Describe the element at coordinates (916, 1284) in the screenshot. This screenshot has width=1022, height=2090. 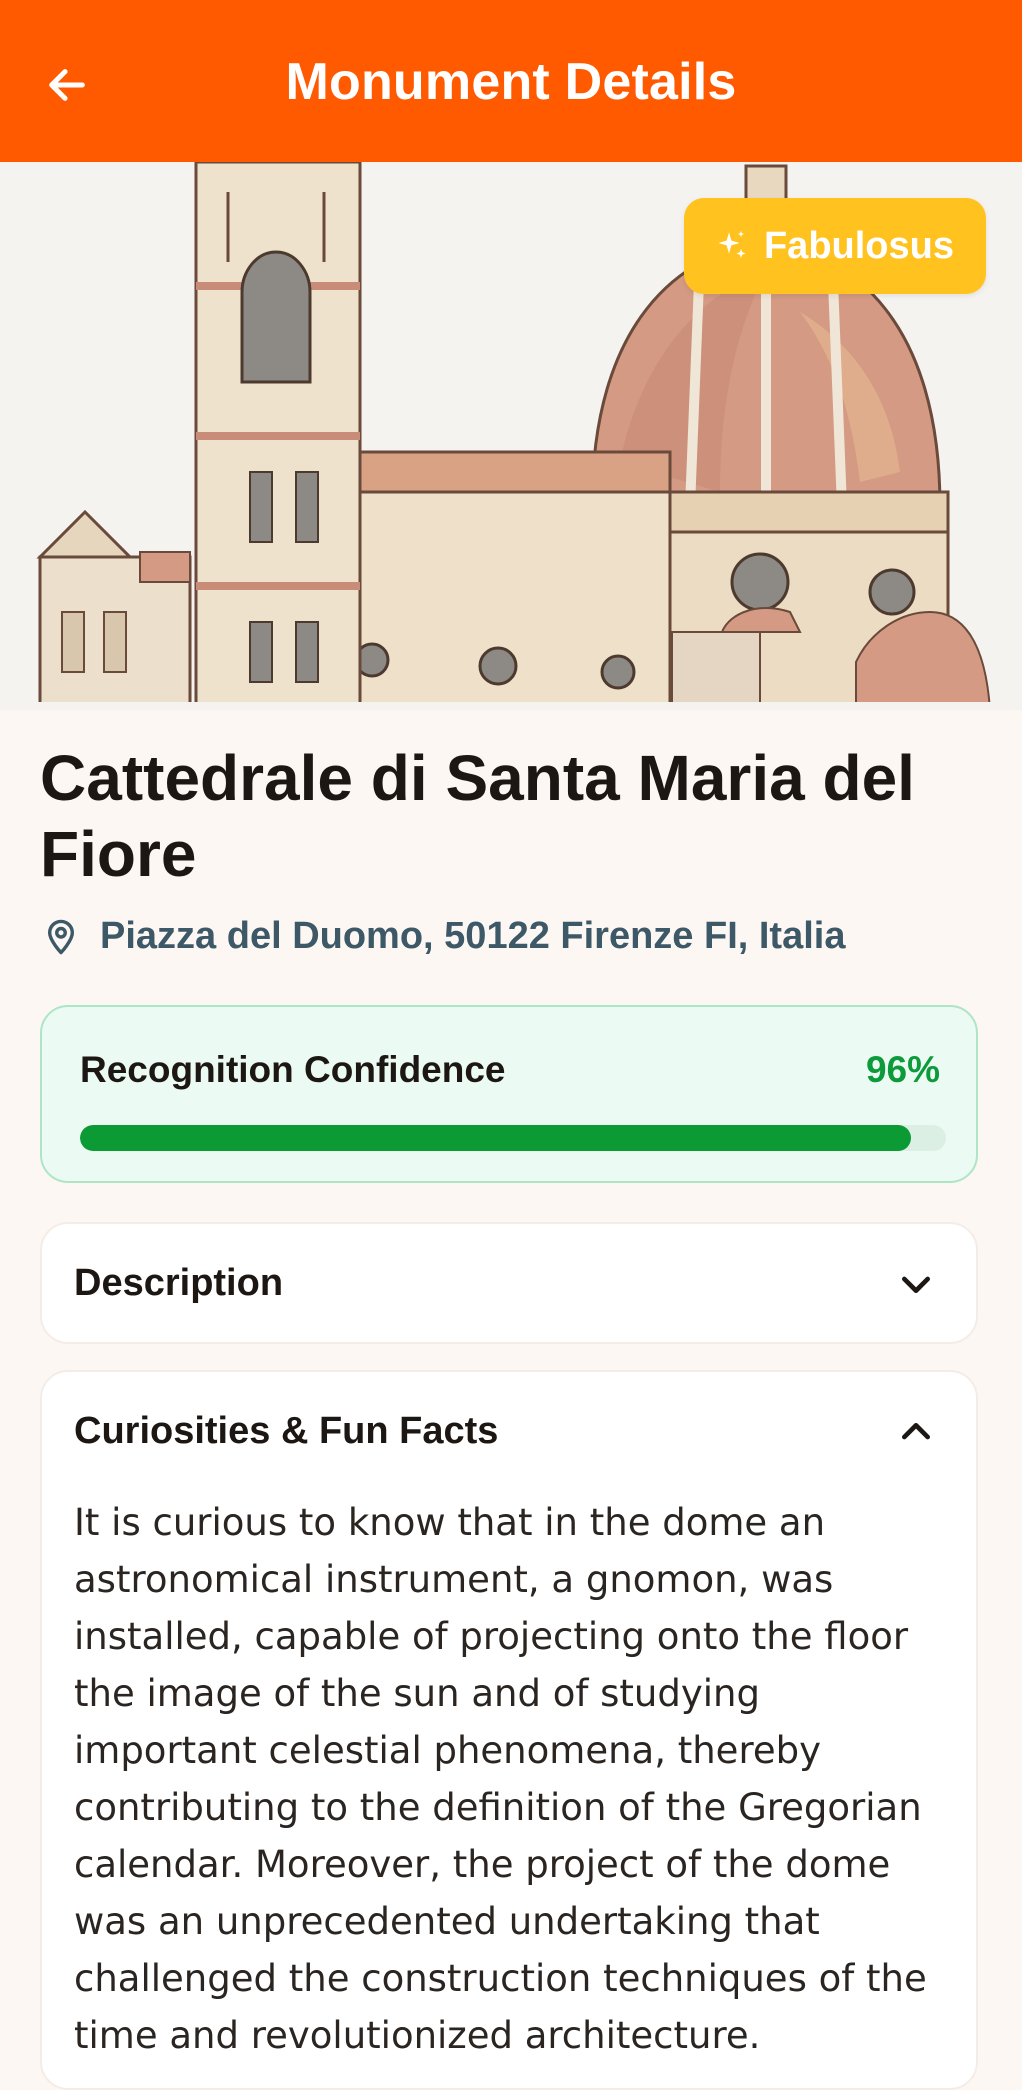
I see `chevron-down-icon` at that location.